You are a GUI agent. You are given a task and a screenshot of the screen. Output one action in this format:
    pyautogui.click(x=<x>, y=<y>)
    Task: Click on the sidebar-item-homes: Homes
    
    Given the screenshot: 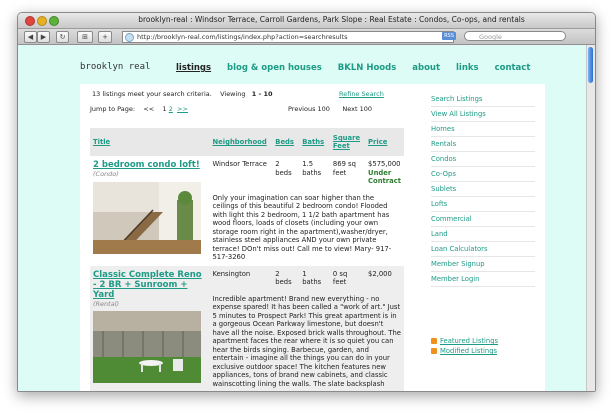 What is the action you would take?
    pyautogui.click(x=483, y=129)
    